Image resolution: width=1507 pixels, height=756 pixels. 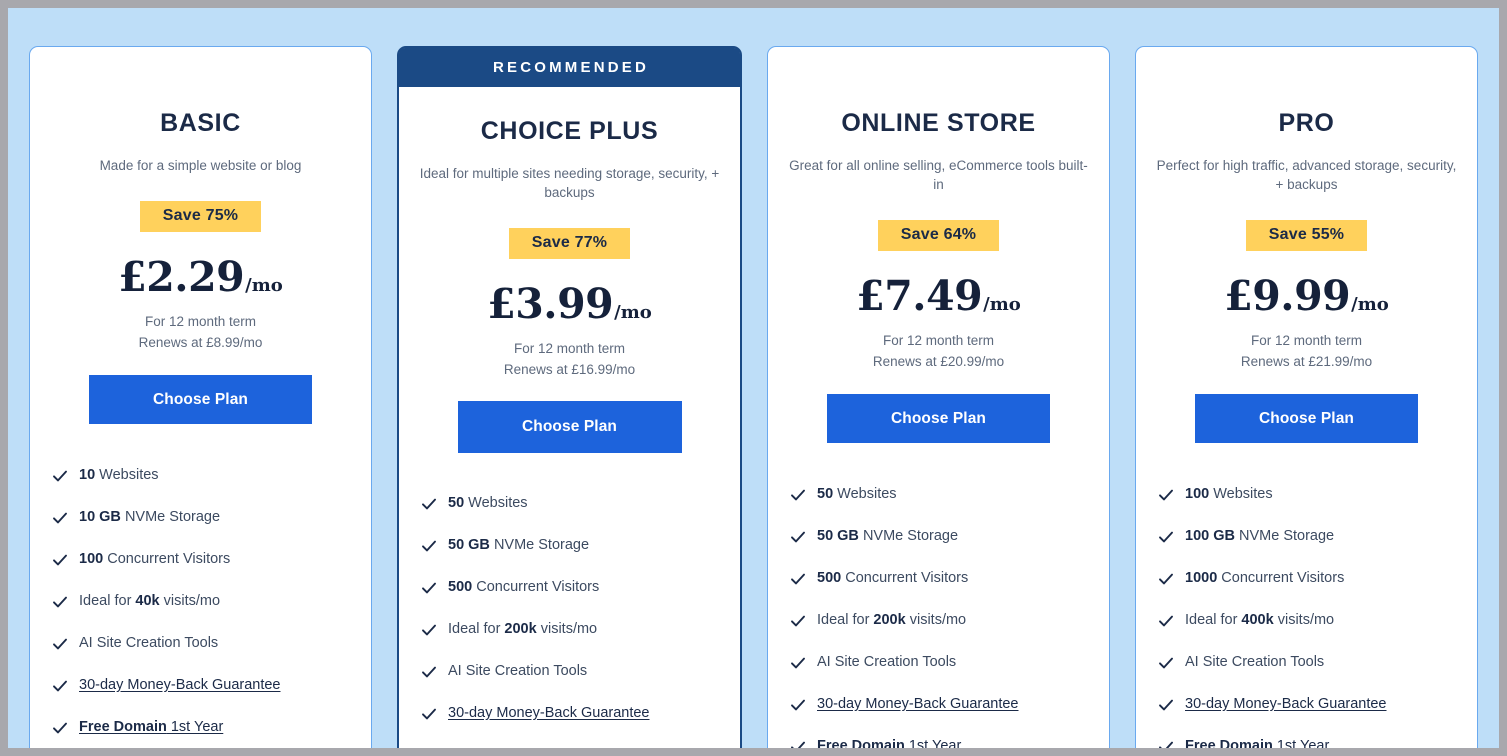 What do you see at coordinates (938, 361) in the screenshot?
I see `renewal-price: Renews at £20.99/mo` at bounding box center [938, 361].